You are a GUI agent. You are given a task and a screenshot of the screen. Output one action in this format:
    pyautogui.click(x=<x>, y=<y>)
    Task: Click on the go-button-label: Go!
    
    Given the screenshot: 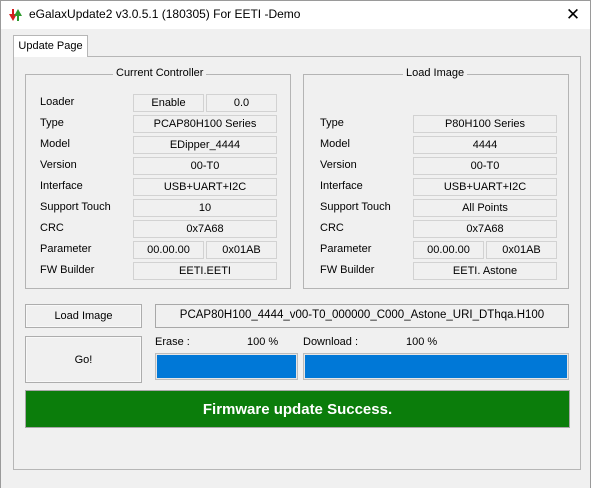 What is the action you would take?
    pyautogui.click(x=83, y=359)
    